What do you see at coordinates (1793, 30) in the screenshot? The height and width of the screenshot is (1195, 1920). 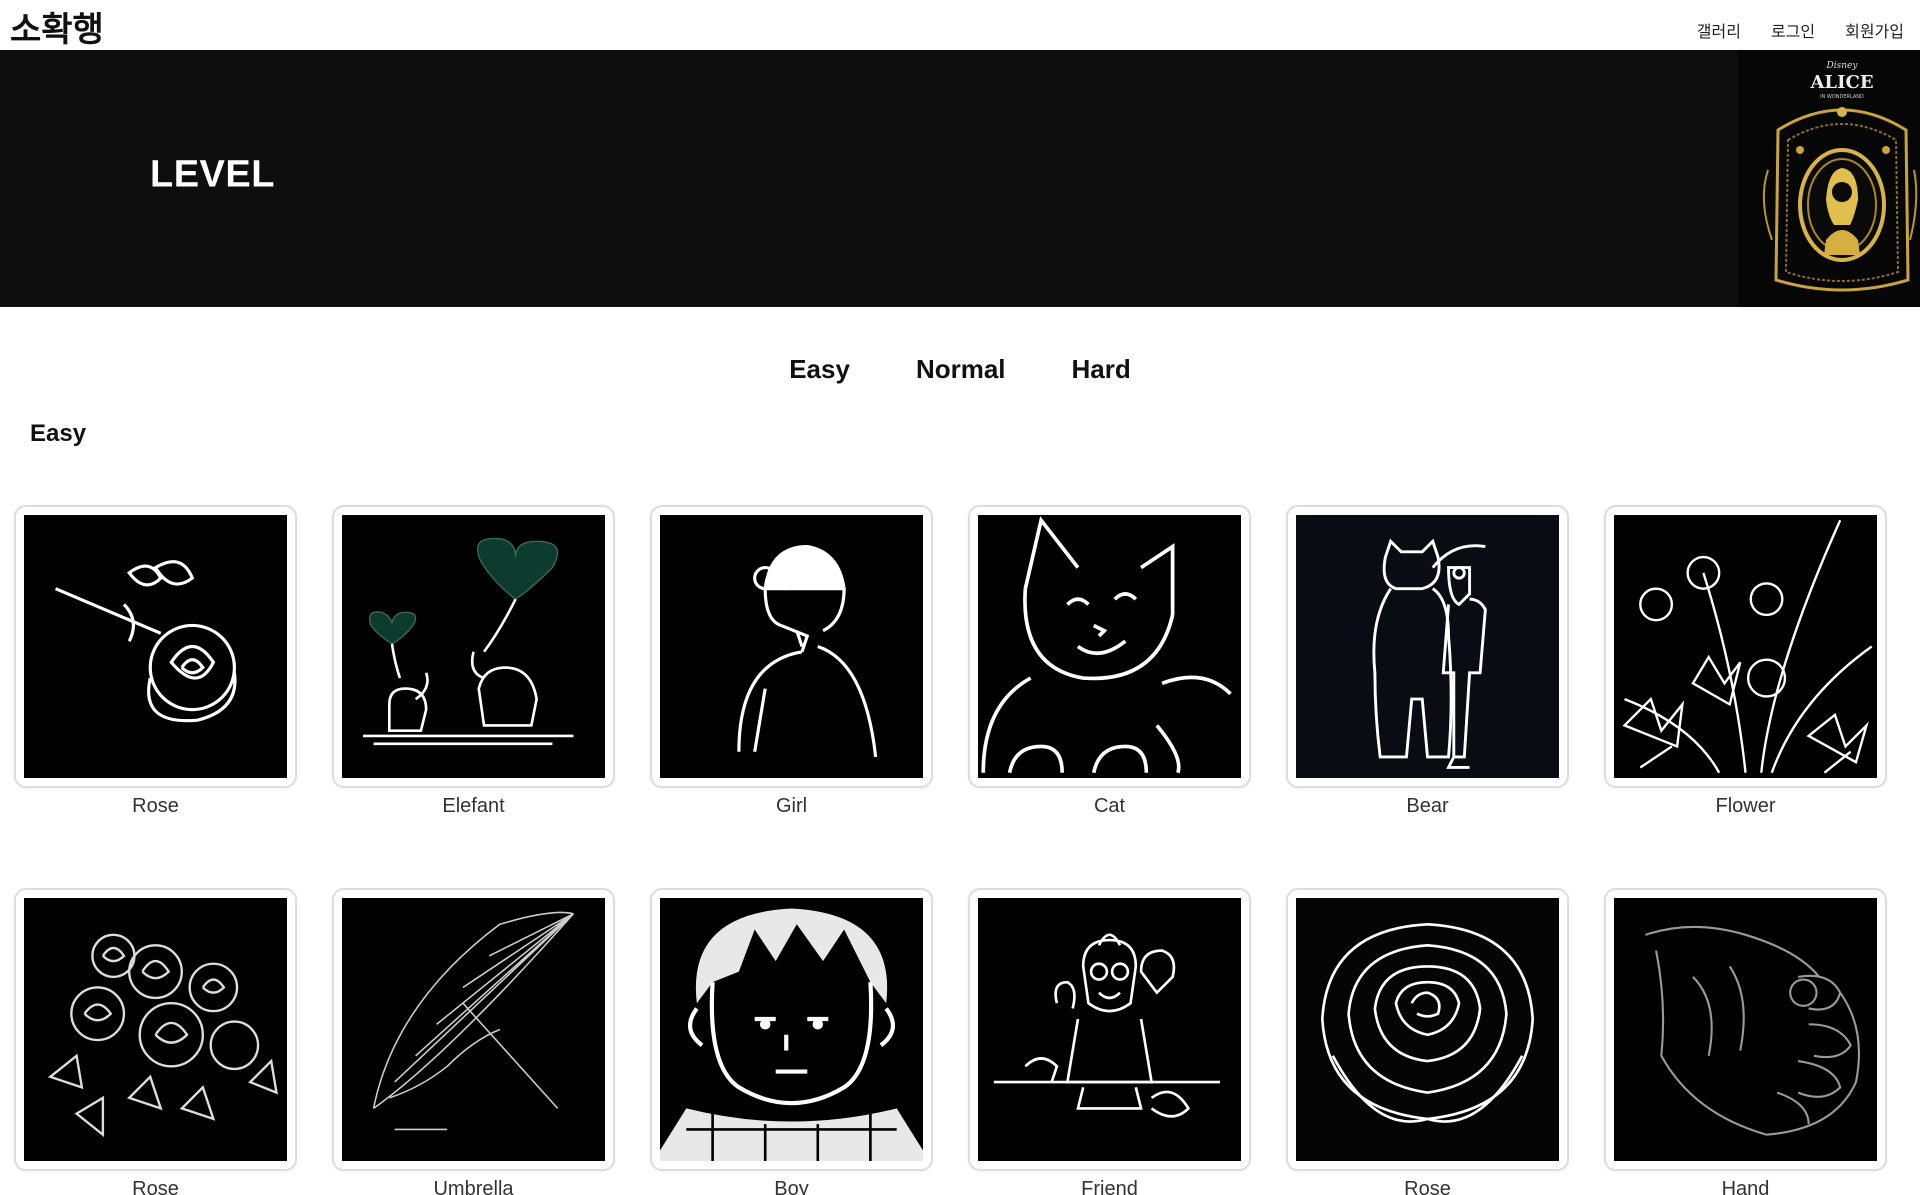 I see `nav-login-link: 로그인` at bounding box center [1793, 30].